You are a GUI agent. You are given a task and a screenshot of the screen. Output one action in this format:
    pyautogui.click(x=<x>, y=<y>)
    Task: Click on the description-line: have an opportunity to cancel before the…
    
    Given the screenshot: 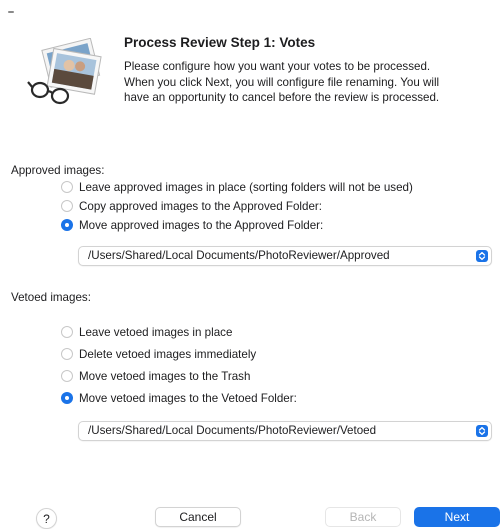 What is the action you would take?
    pyautogui.click(x=282, y=97)
    